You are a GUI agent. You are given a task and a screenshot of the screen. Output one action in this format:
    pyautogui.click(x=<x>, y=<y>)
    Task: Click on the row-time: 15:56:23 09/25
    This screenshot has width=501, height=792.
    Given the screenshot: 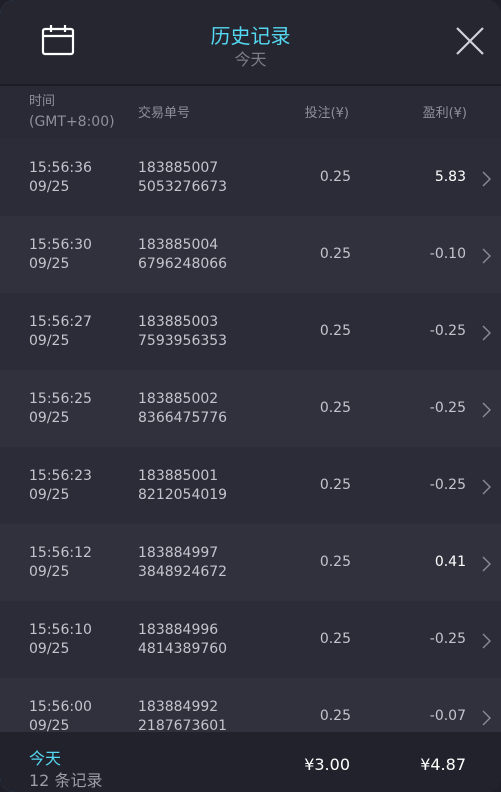 What is the action you would take?
    pyautogui.click(x=60, y=486)
    